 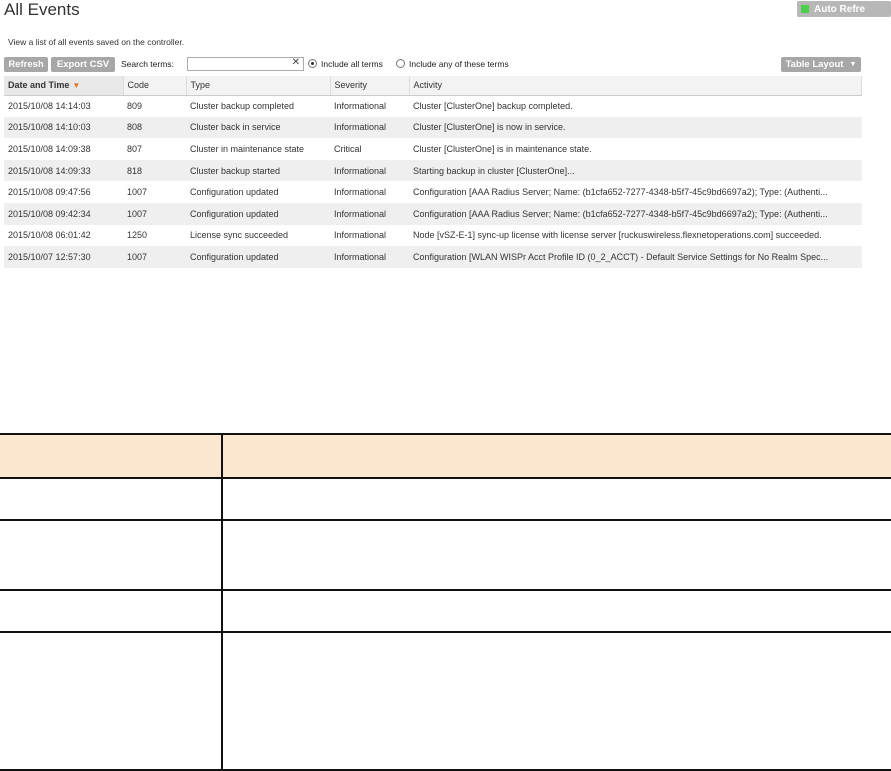 I want to click on search-box: ✕, so click(x=245, y=65).